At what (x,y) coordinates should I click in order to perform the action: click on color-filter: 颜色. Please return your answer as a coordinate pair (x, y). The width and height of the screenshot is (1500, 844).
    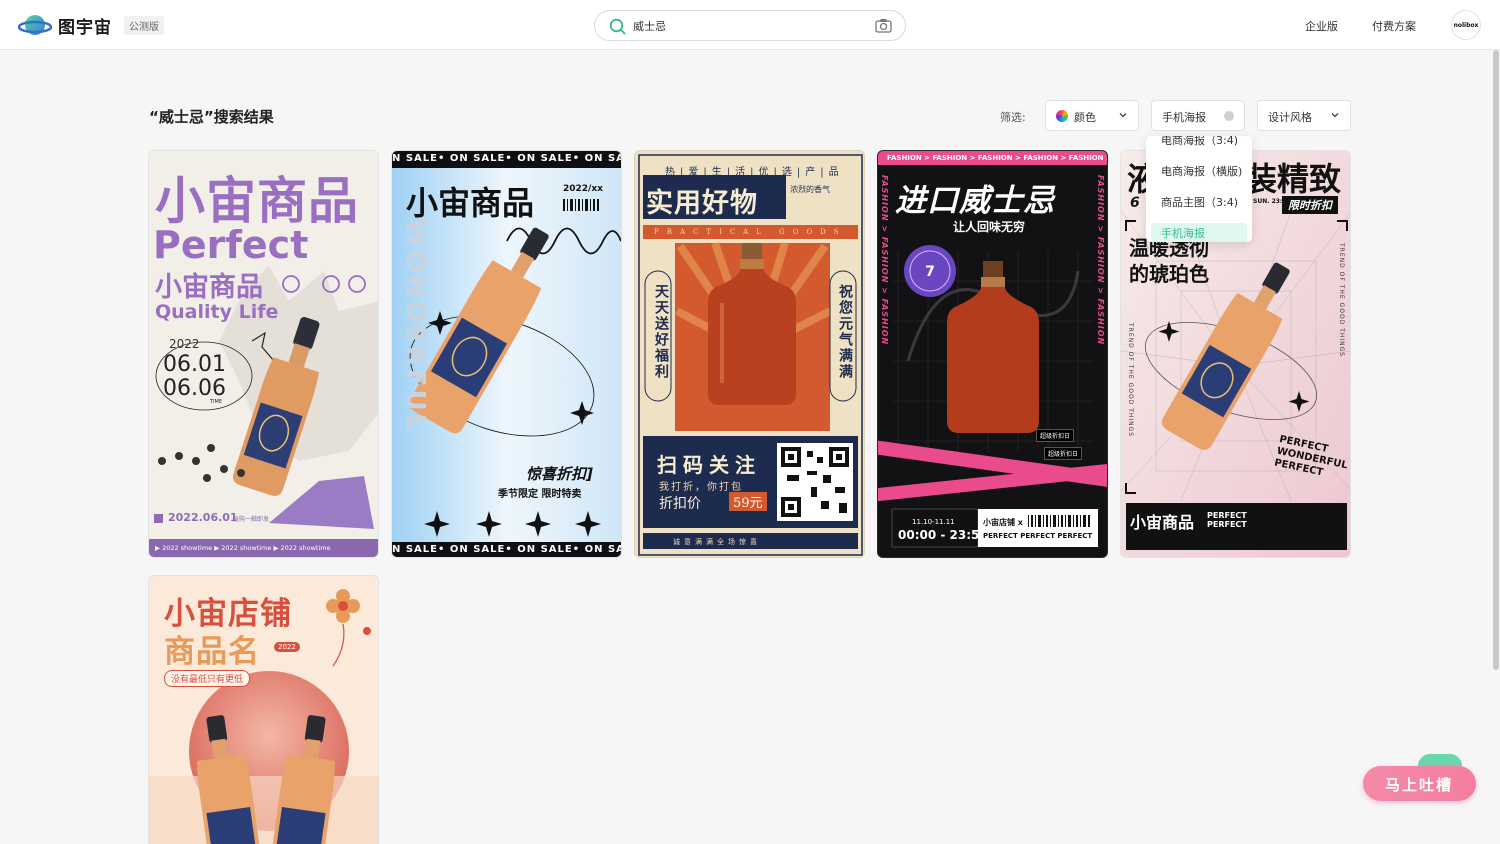
    Looking at the image, I should click on (1092, 115).